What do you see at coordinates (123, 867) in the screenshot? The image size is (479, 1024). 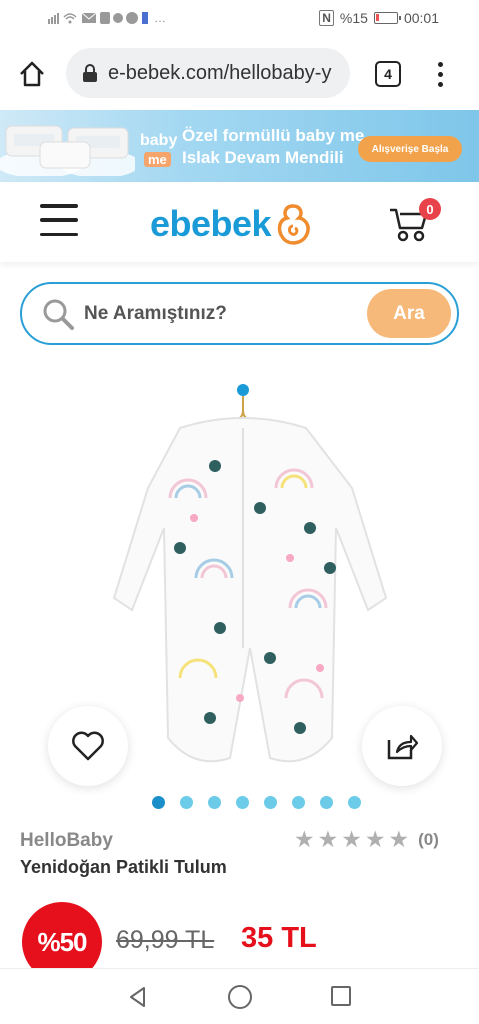 I see `product-title: Yenidoğan Patikli Tulum` at bounding box center [123, 867].